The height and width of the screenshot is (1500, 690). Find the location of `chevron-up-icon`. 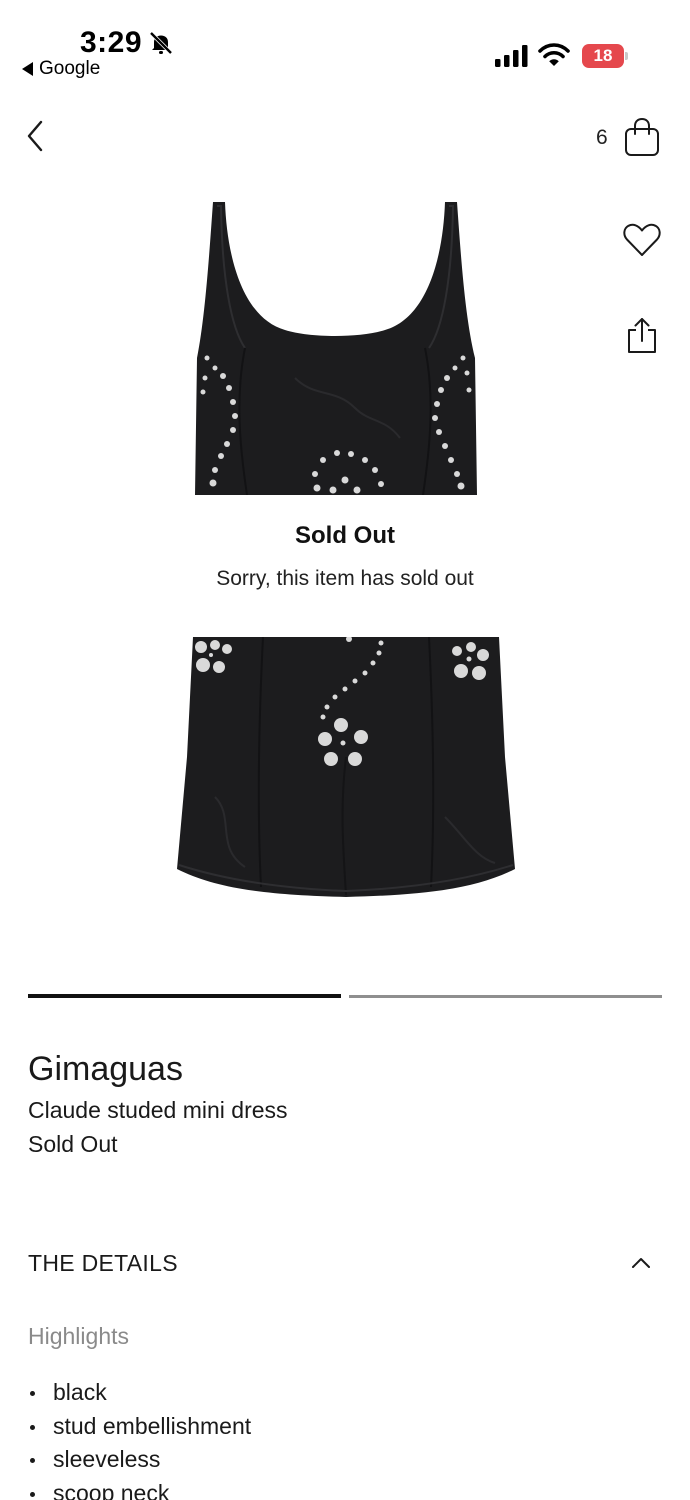

chevron-up-icon is located at coordinates (641, 1263).